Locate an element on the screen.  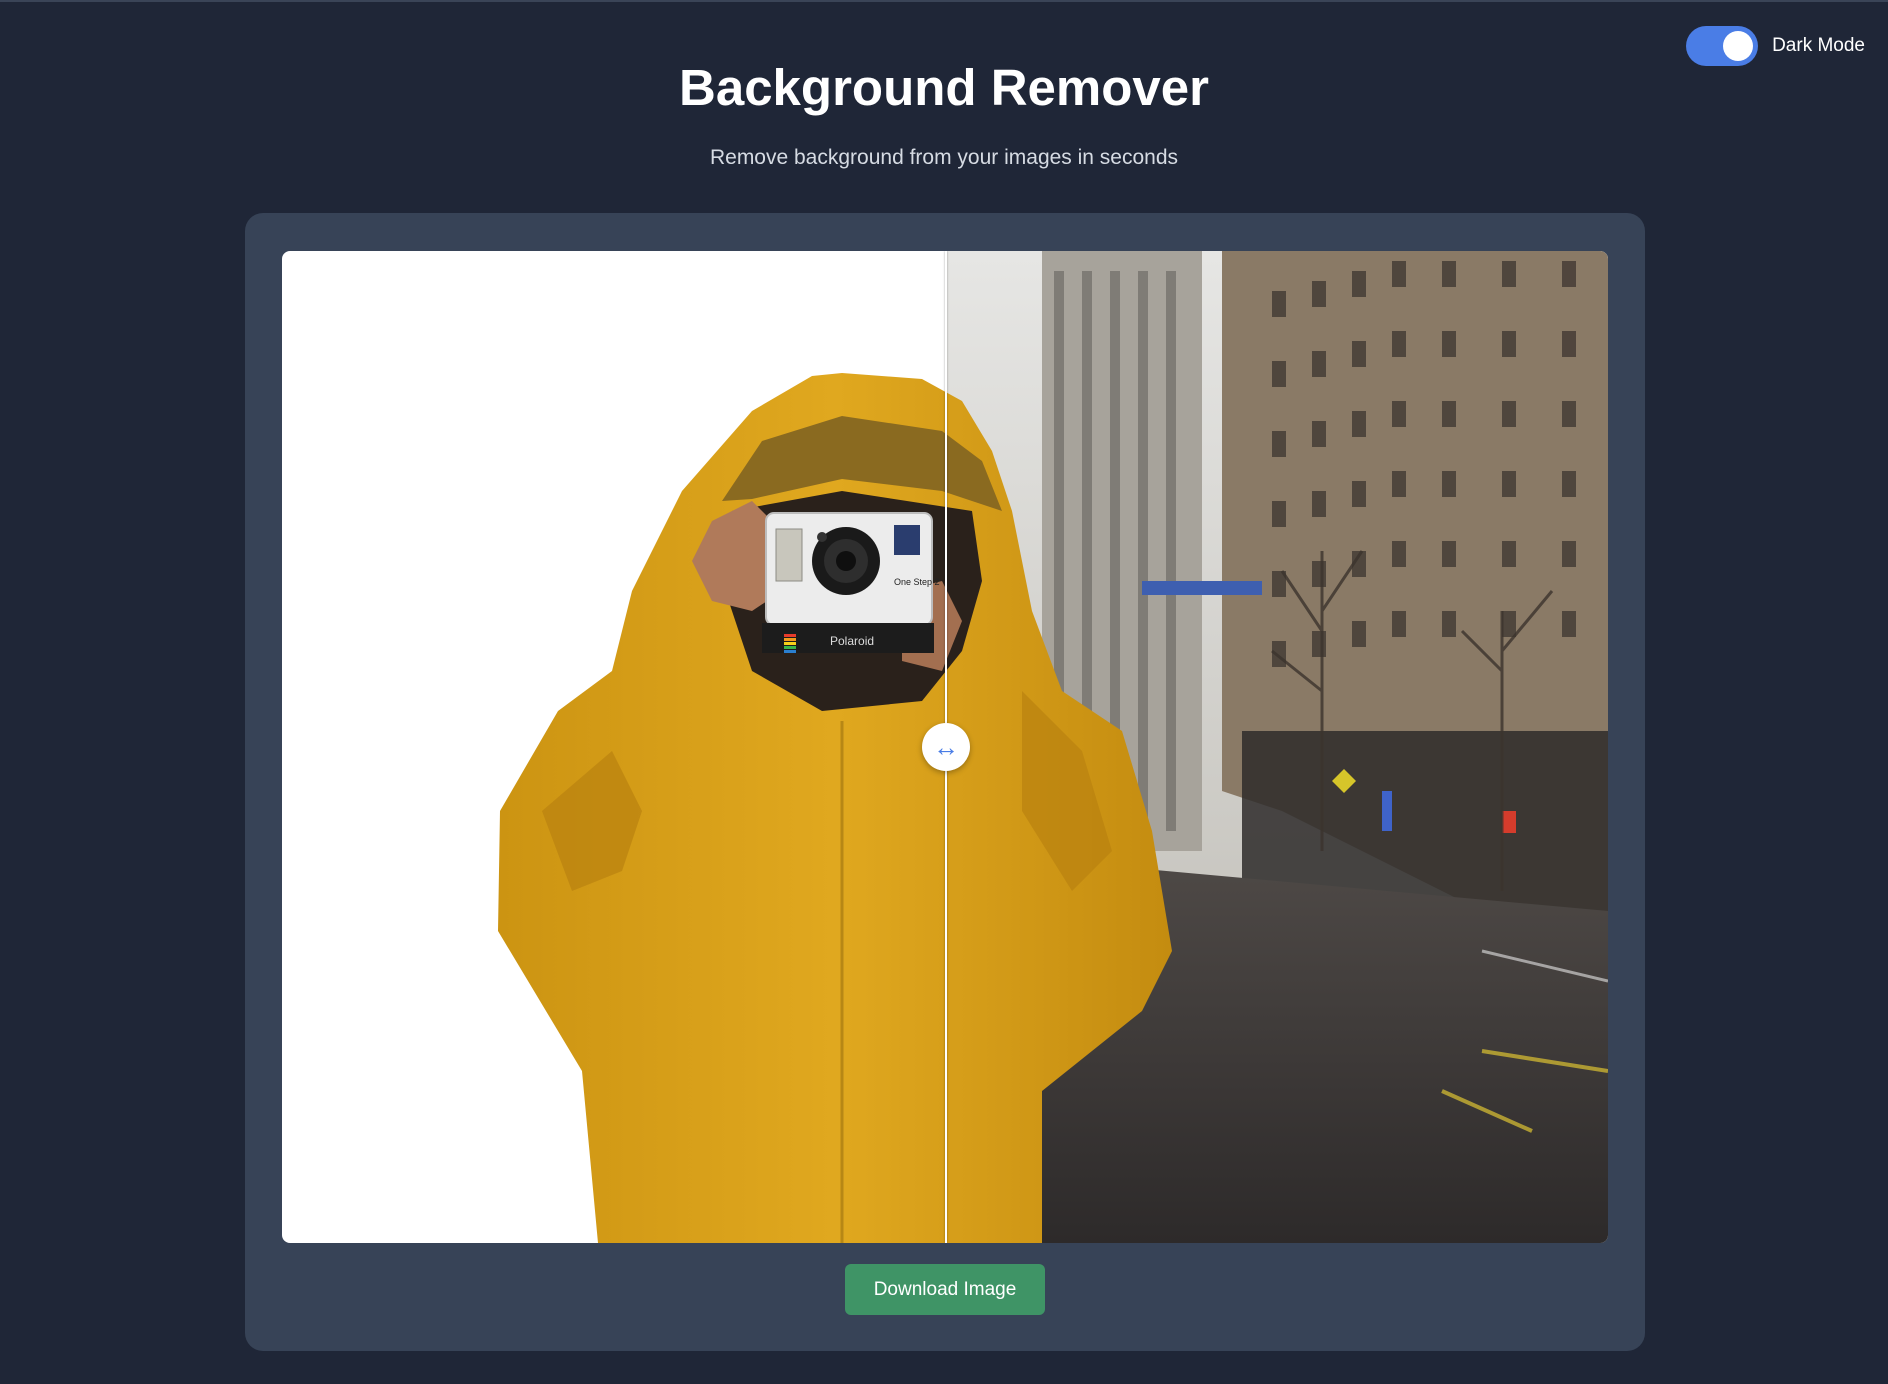
download-image-button: Download Image is located at coordinates (945, 1289).